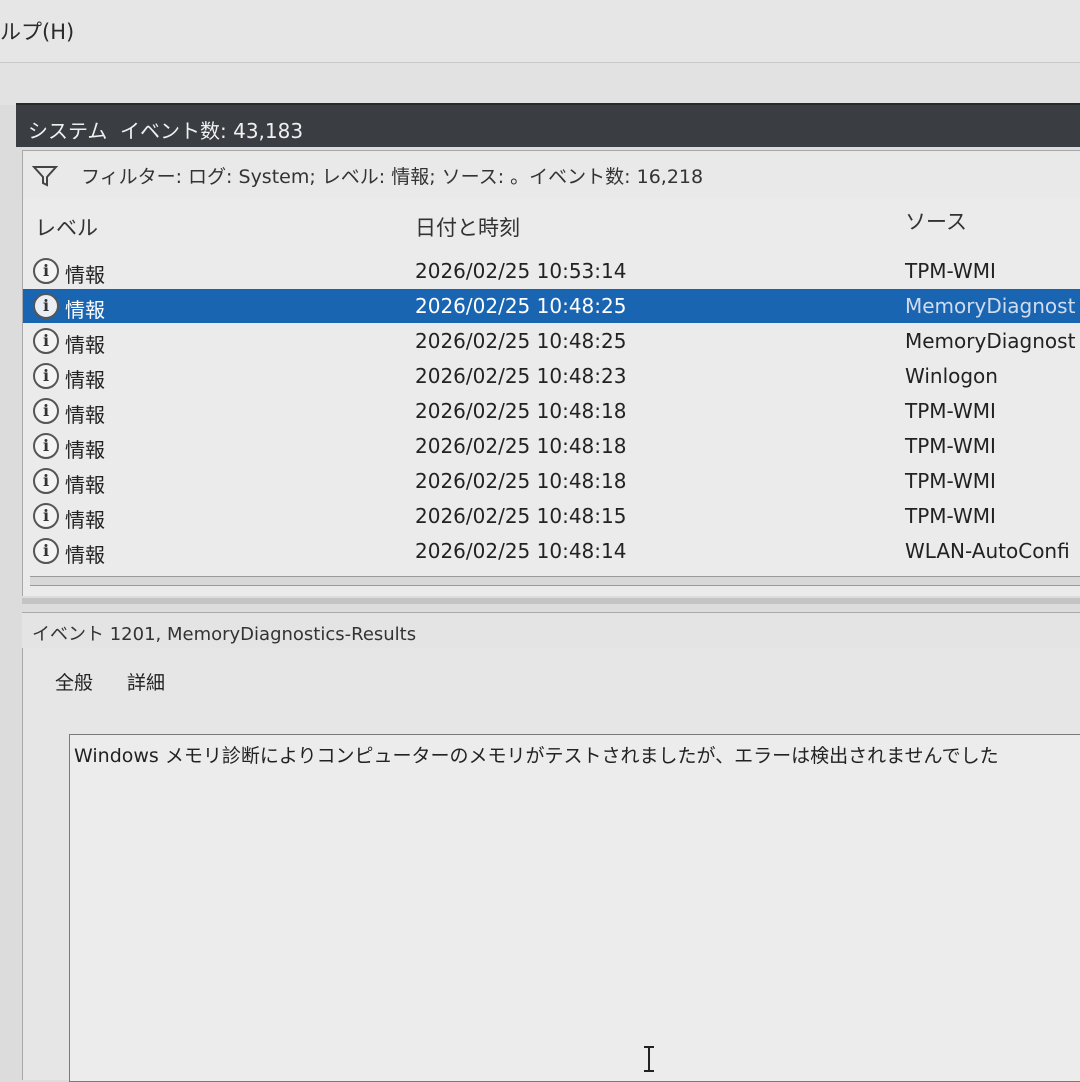  I want to click on horizontal-scrollbar, so click(555, 581).